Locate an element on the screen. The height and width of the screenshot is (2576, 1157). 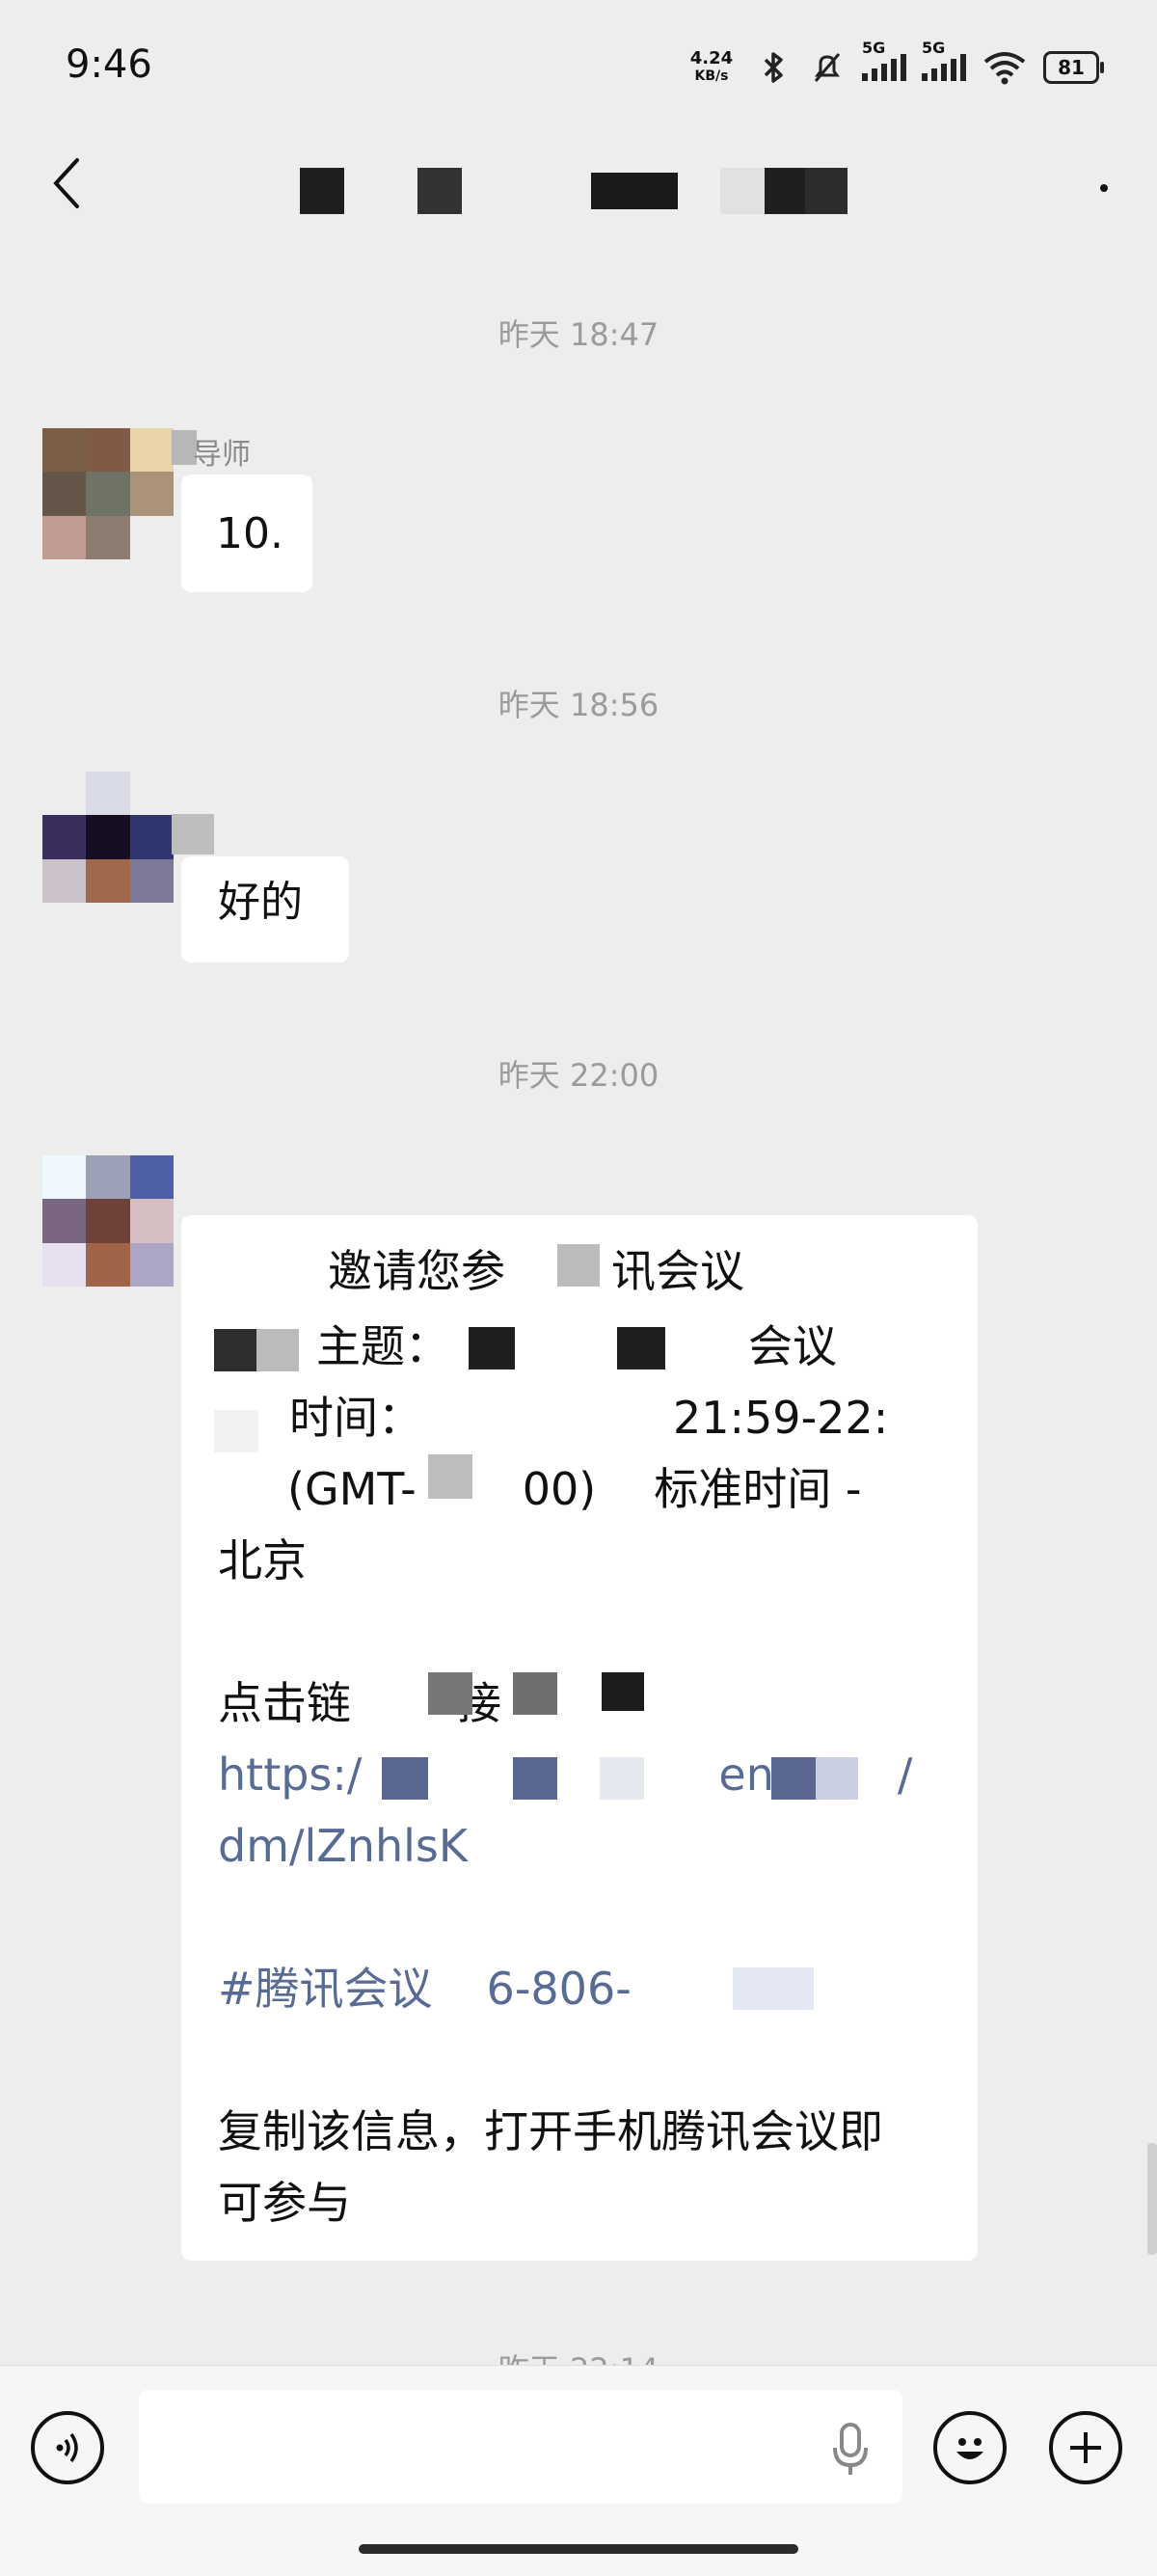
mute-bell-icon is located at coordinates (827, 67).